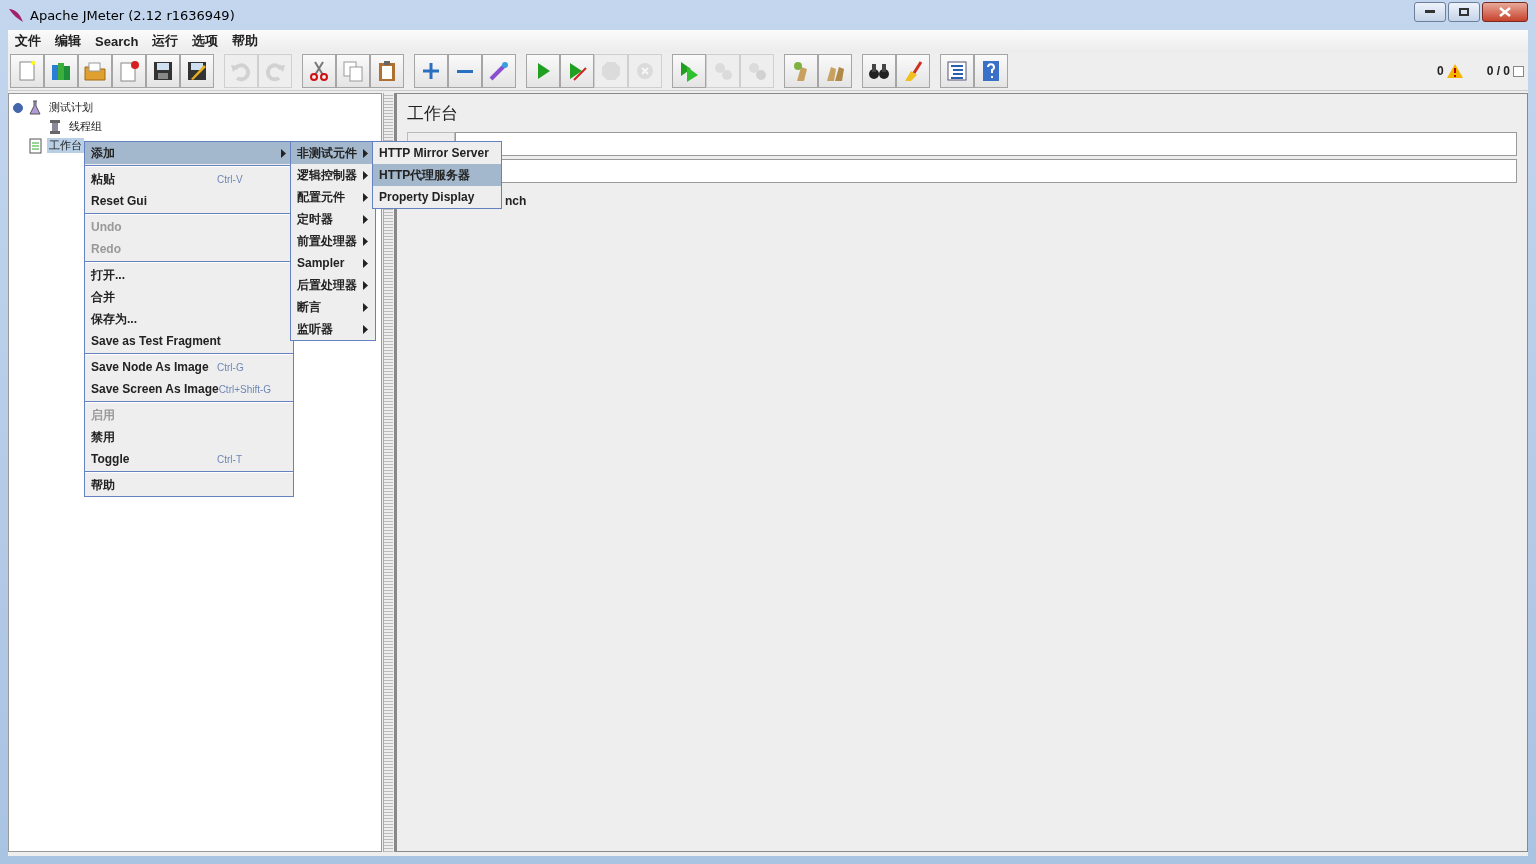  Describe the element at coordinates (1518, 71) in the screenshot. I see `status-indicator-icon` at that location.